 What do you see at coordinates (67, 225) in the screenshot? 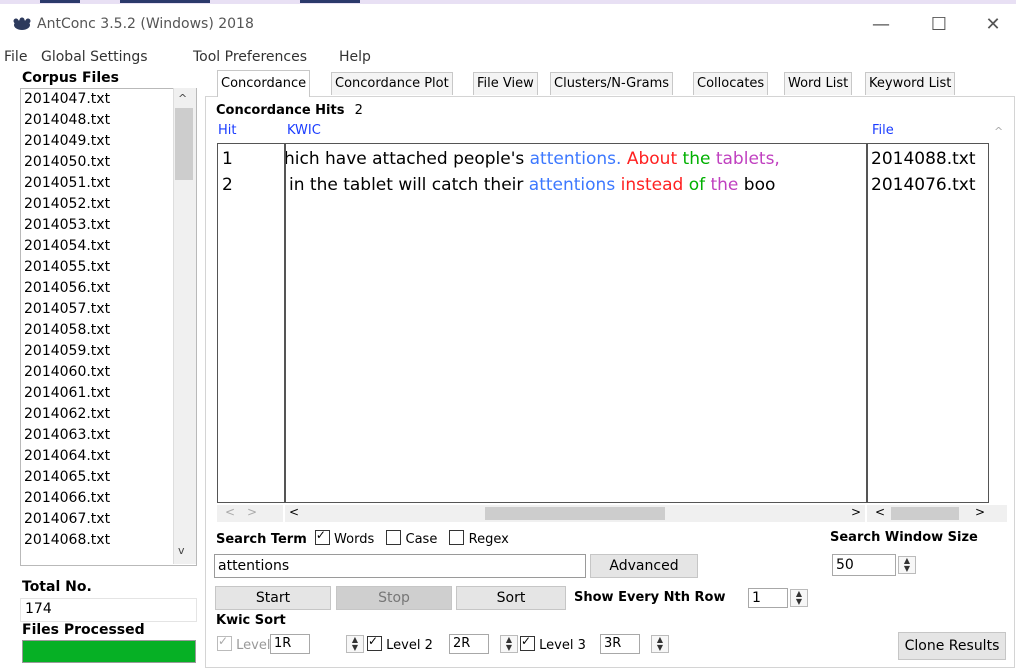
I see `corpus-file-item: 2014053.txt` at bounding box center [67, 225].